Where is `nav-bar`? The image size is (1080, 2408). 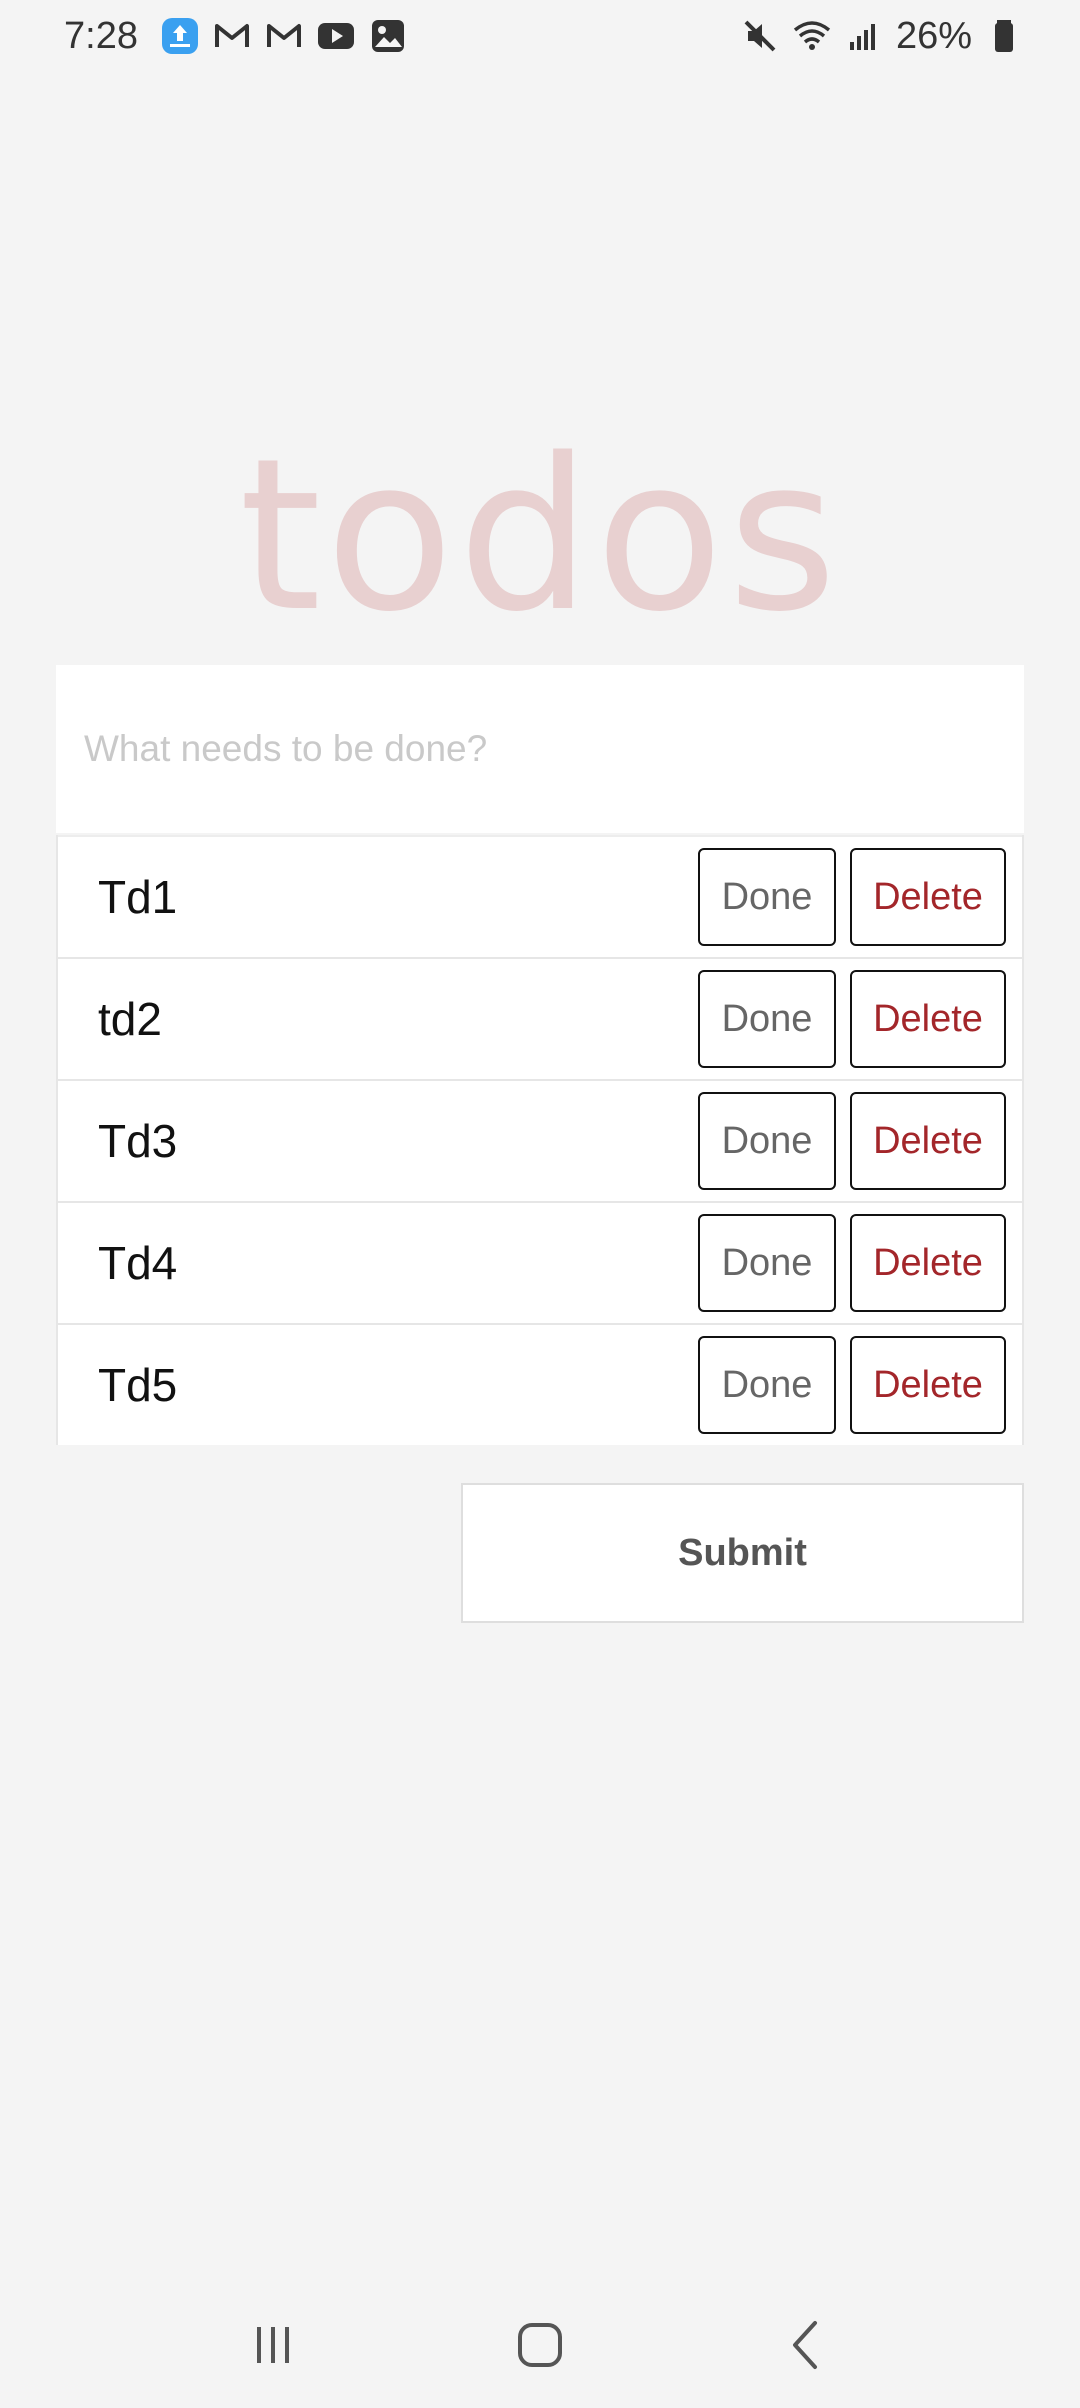 nav-bar is located at coordinates (540, 2345).